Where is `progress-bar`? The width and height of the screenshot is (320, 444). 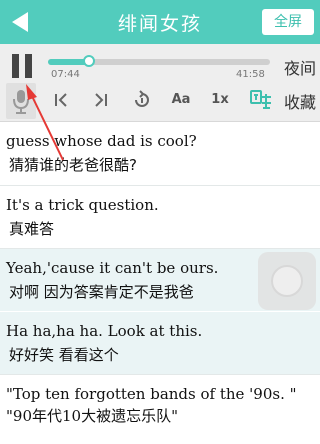
progress-bar is located at coordinates (159, 61).